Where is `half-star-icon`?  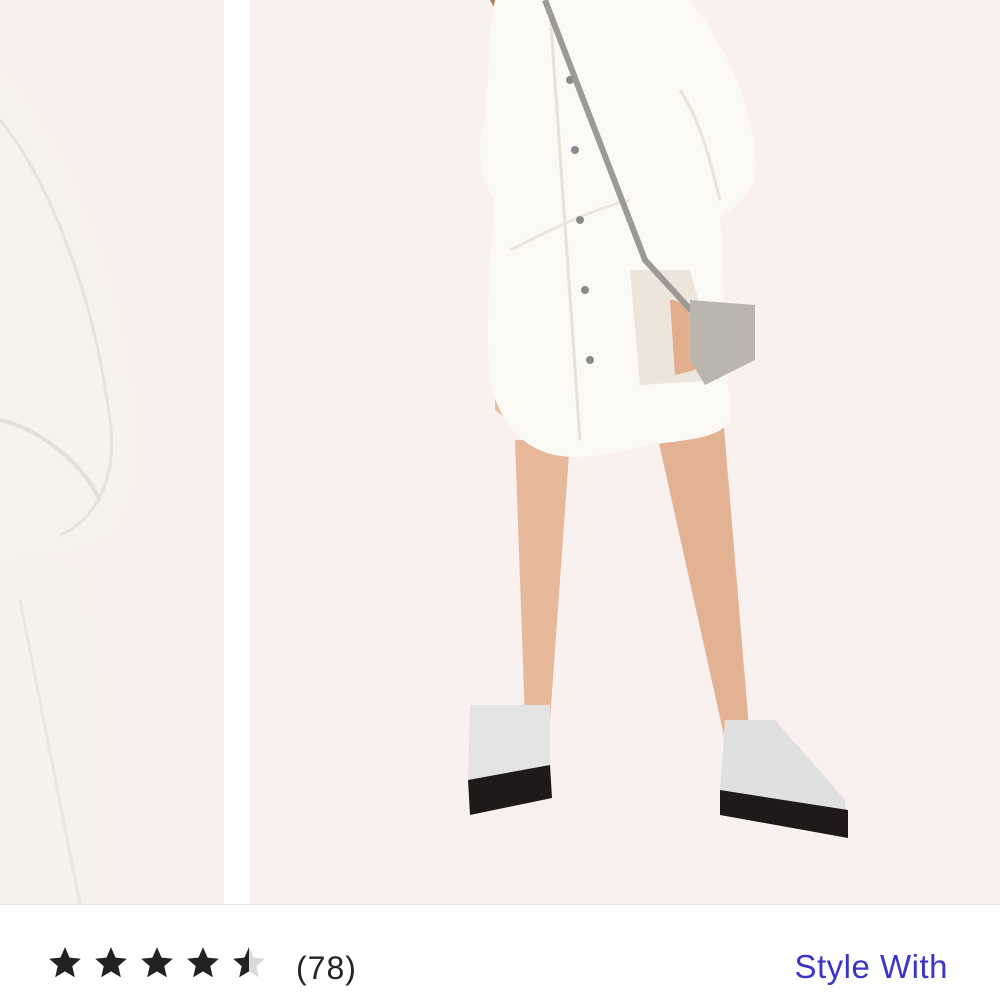 half-star-icon is located at coordinates (249, 962).